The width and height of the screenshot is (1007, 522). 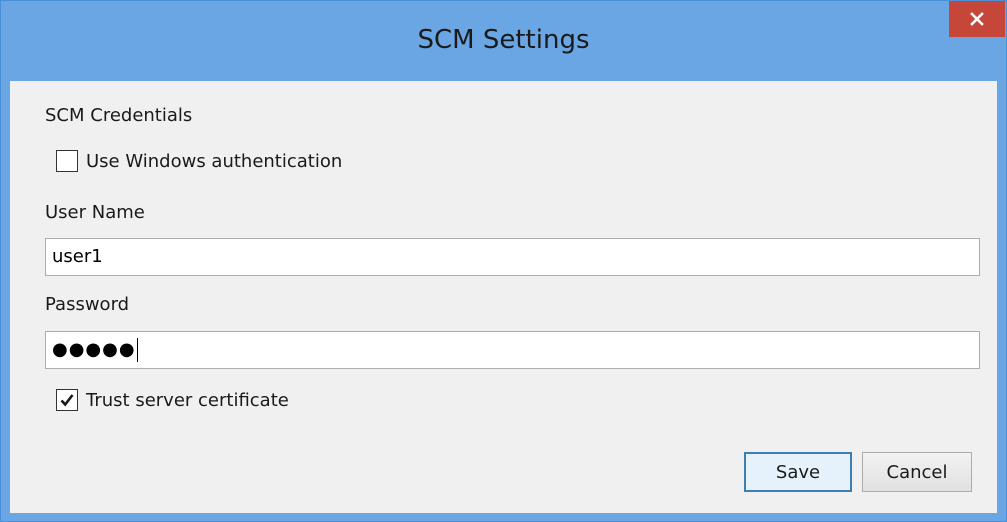 What do you see at coordinates (94, 349) in the screenshot?
I see `password-masked-value: ●●●●●` at bounding box center [94, 349].